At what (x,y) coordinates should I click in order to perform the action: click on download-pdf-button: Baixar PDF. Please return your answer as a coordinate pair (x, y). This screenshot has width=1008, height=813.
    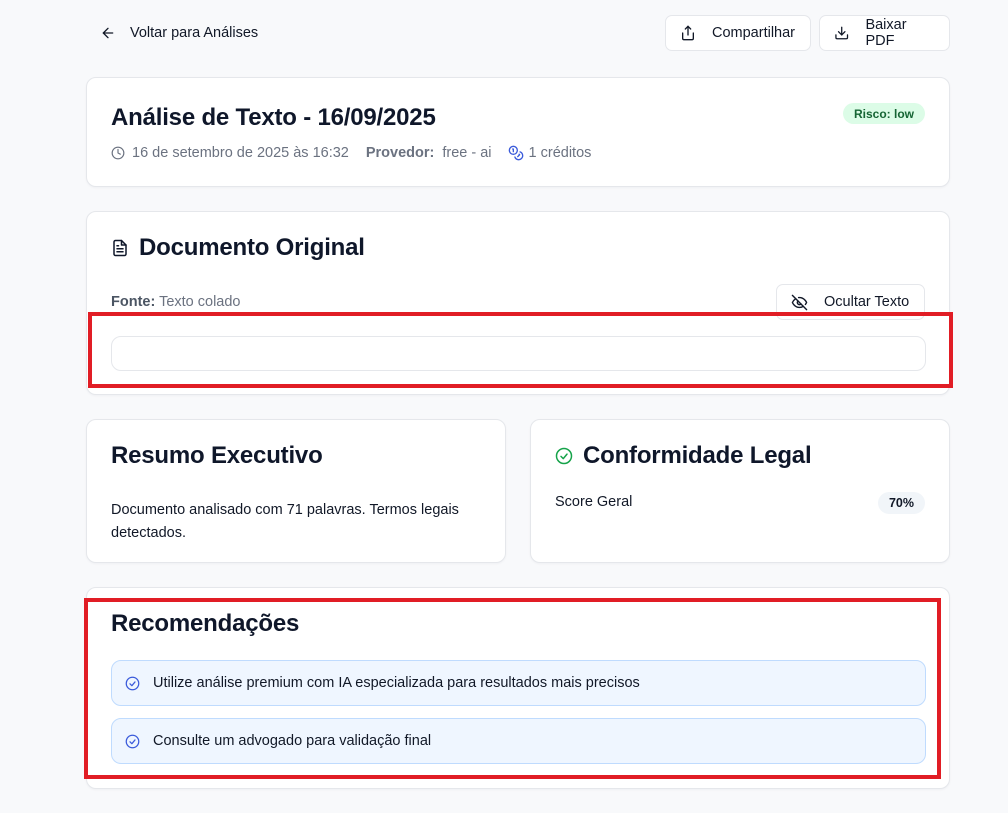
    Looking at the image, I should click on (884, 33).